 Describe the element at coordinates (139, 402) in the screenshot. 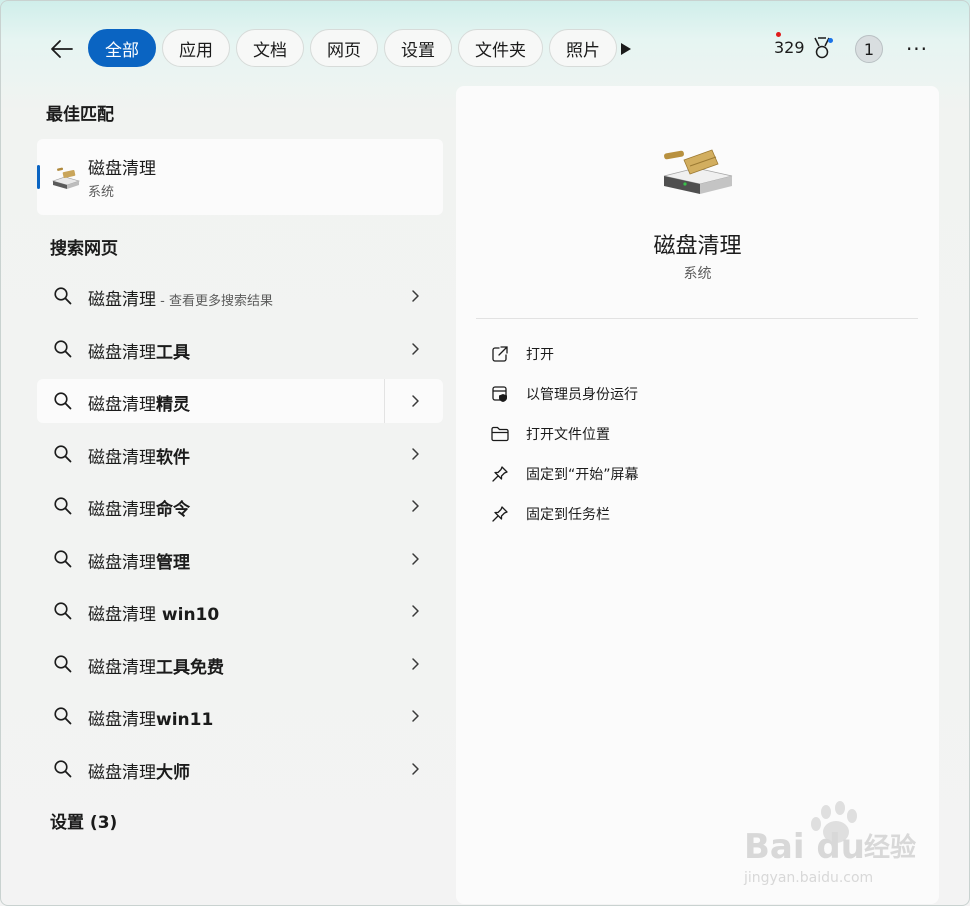

I see `web-search-text: 磁盘清理精灵` at that location.